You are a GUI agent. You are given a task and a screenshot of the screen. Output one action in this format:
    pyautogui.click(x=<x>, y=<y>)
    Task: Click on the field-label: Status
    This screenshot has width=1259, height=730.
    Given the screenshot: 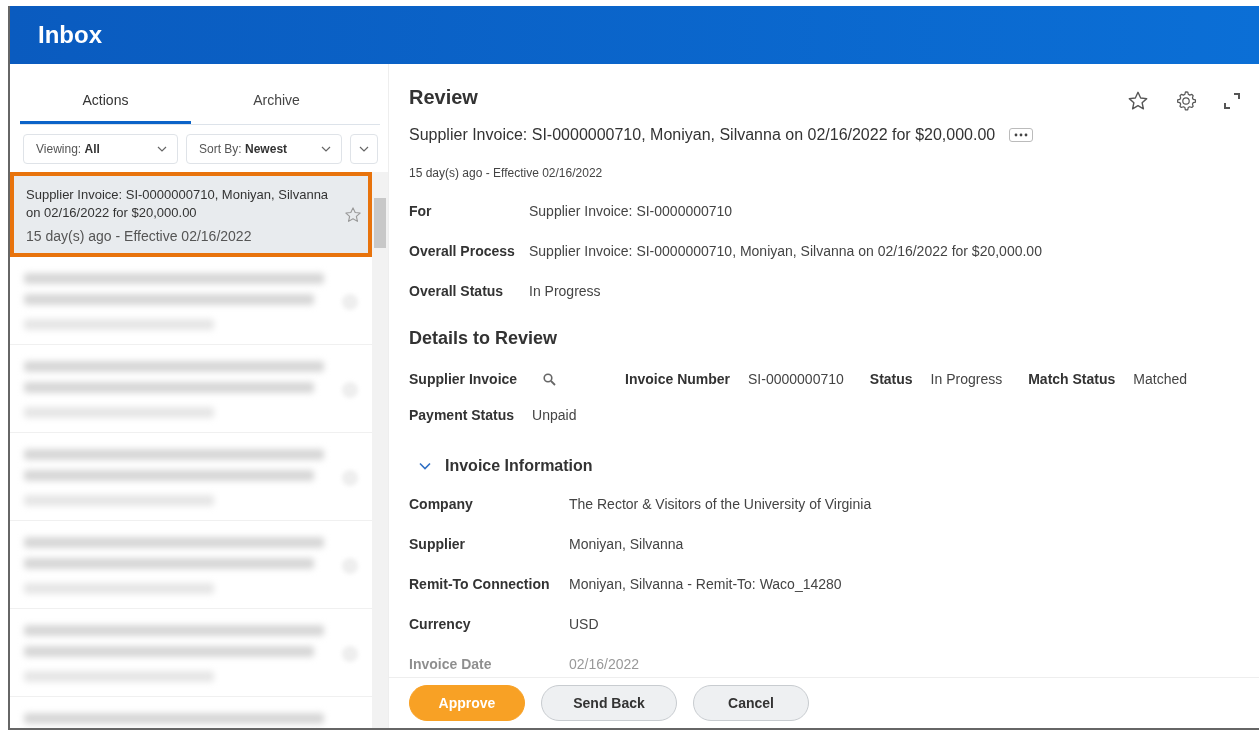 What is the action you would take?
    pyautogui.click(x=891, y=379)
    